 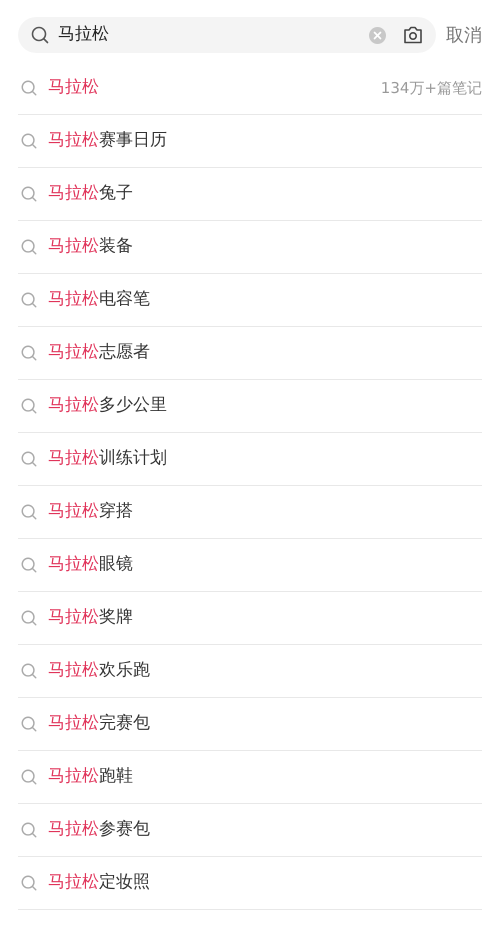 What do you see at coordinates (99, 352) in the screenshot?
I see `suggestion-text: 马拉松志愿者` at bounding box center [99, 352].